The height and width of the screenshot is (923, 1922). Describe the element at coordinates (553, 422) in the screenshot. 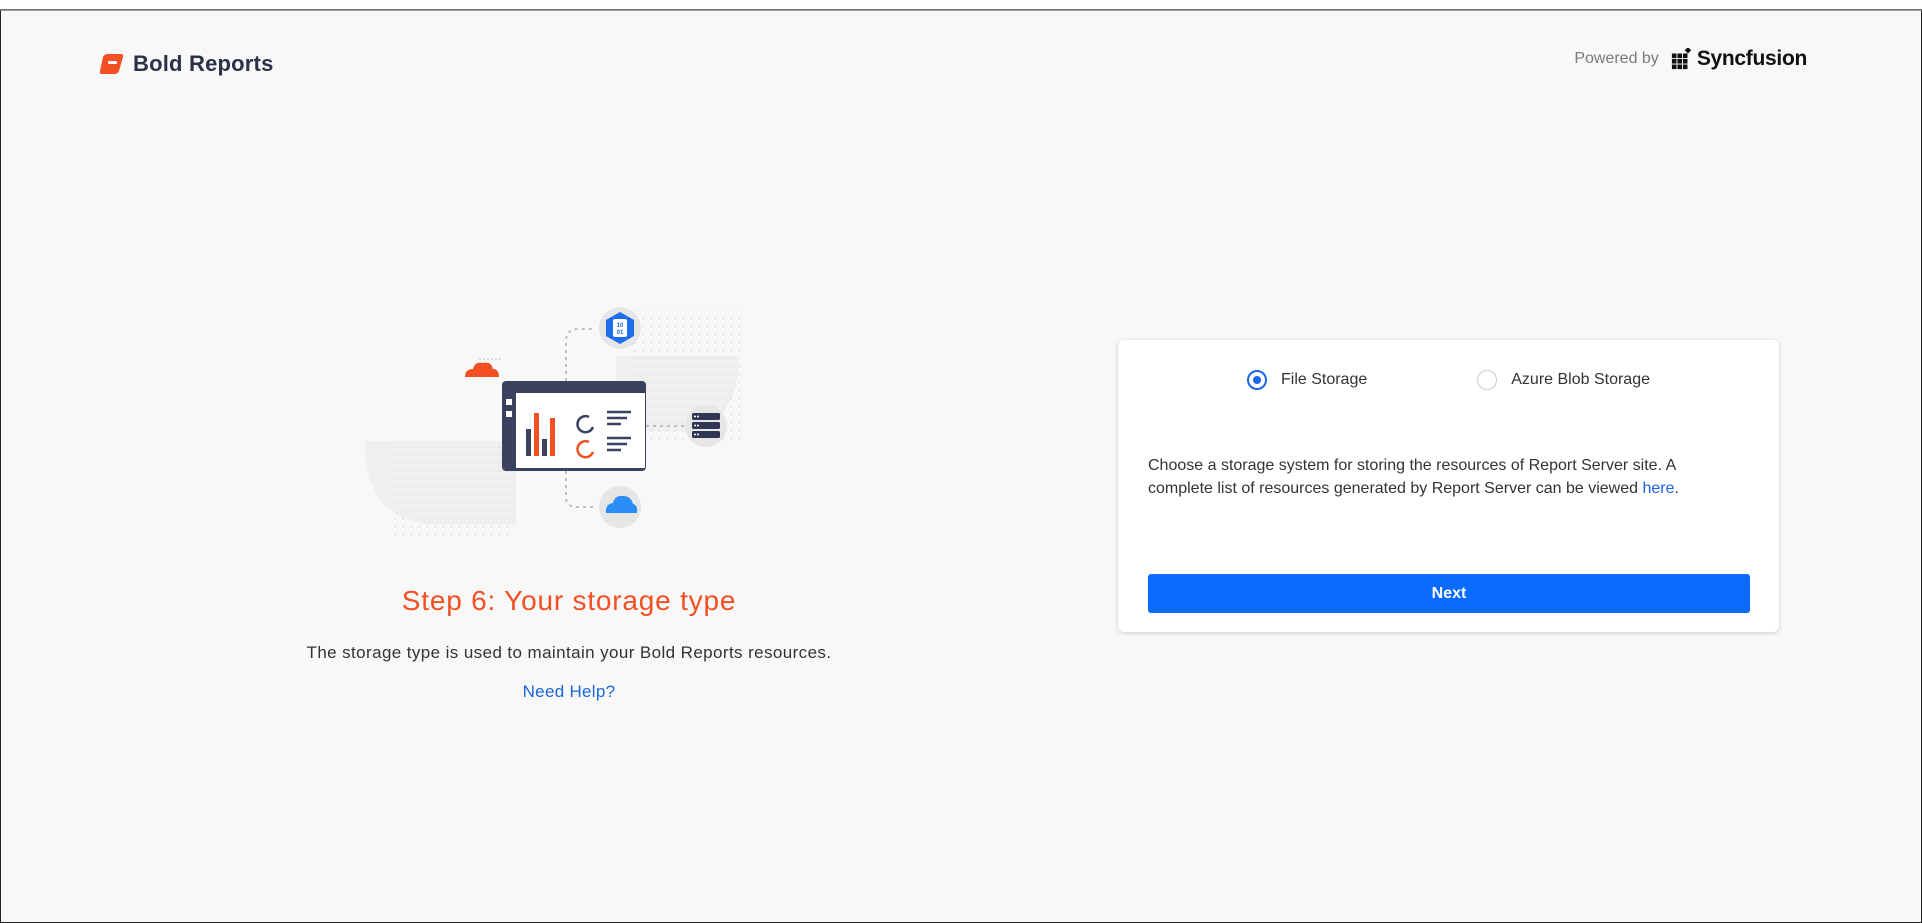

I see `storage-illustration: 10 01` at that location.